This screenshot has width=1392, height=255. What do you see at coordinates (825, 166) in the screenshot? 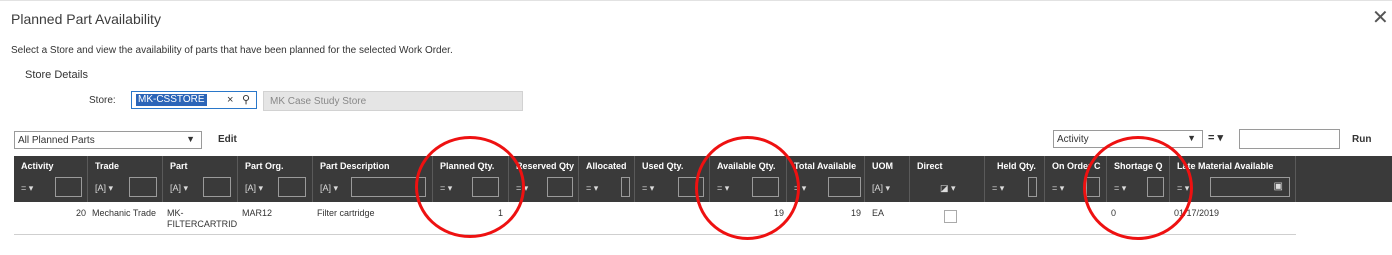
I see `column-header-label: Total Available` at bounding box center [825, 166].